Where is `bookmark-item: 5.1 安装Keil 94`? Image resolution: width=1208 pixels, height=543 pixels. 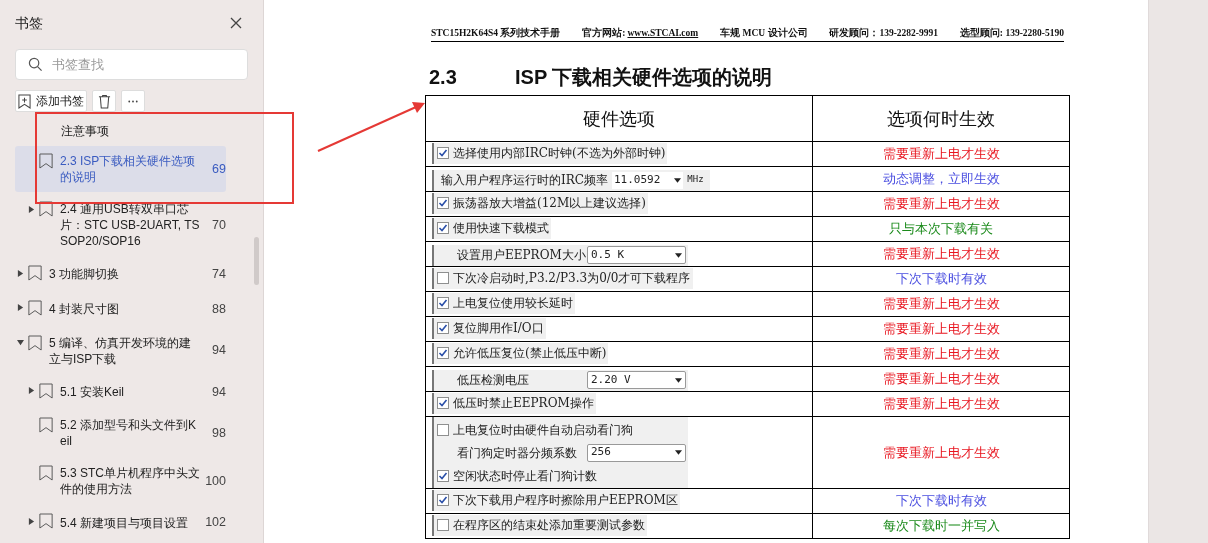
bookmark-item: 5.1 安装Keil 94 is located at coordinates (120, 392).